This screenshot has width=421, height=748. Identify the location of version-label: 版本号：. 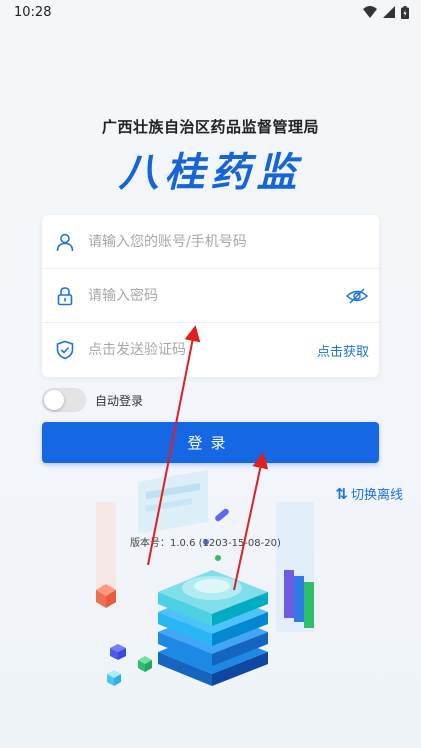
(150, 543).